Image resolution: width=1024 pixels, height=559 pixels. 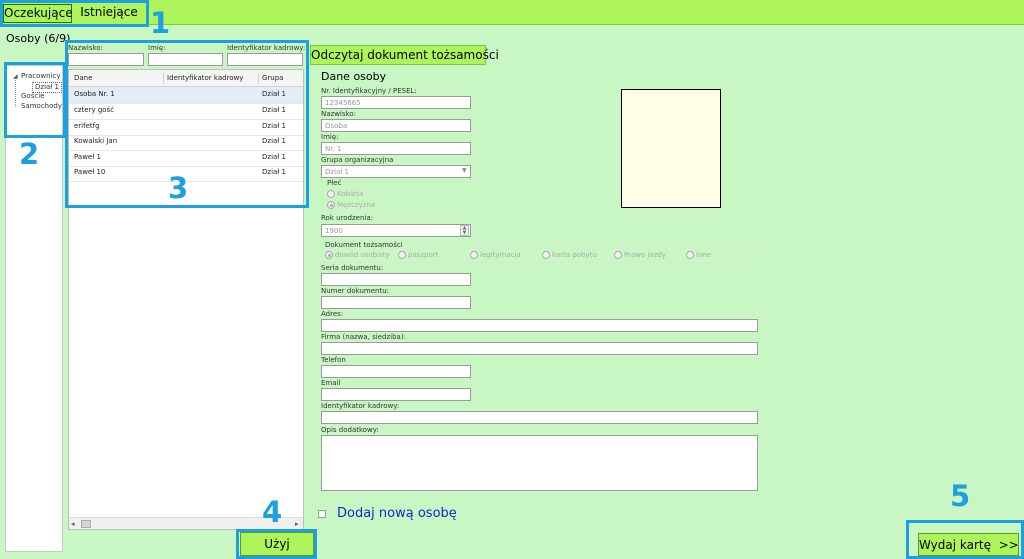 I want to click on birth-year-input: 1900, so click(x=396, y=230).